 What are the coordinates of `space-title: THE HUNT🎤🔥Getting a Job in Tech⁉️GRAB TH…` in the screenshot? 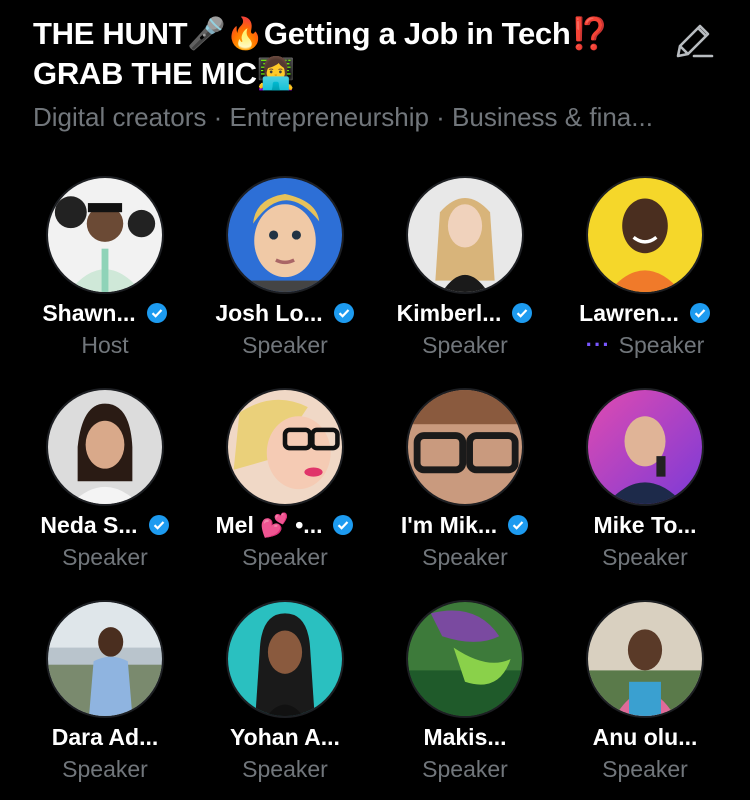 It's located at (321, 53).